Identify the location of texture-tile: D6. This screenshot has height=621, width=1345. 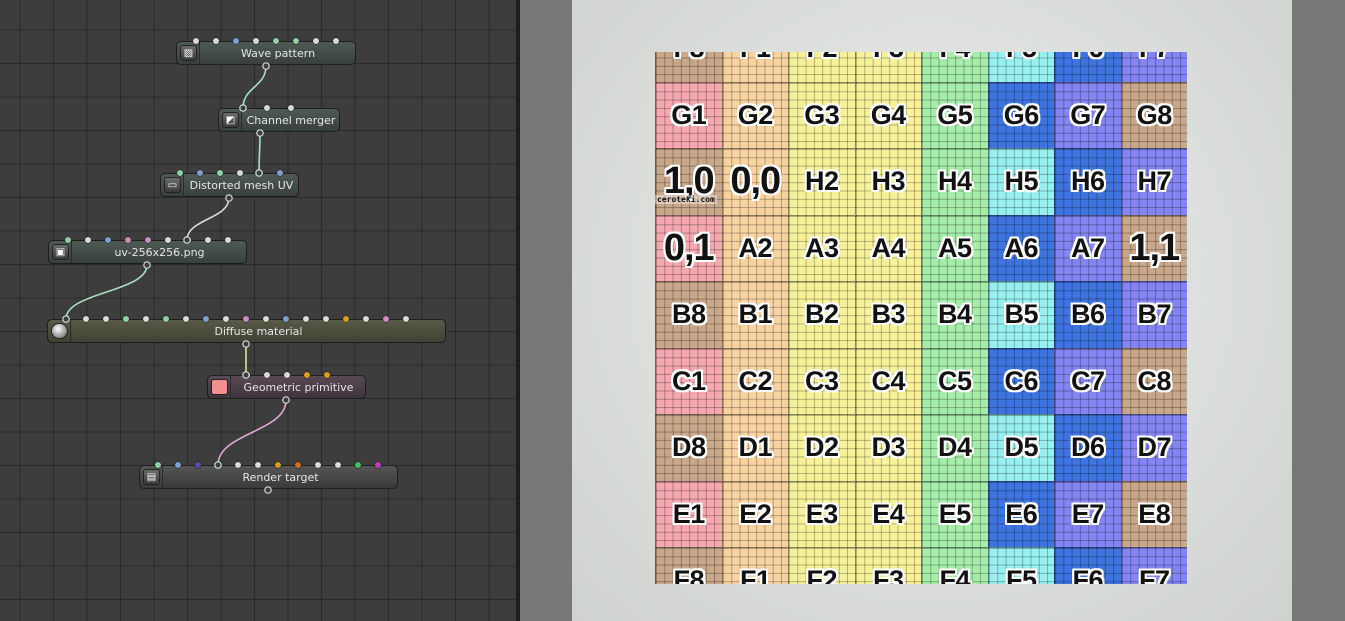
(1088, 448).